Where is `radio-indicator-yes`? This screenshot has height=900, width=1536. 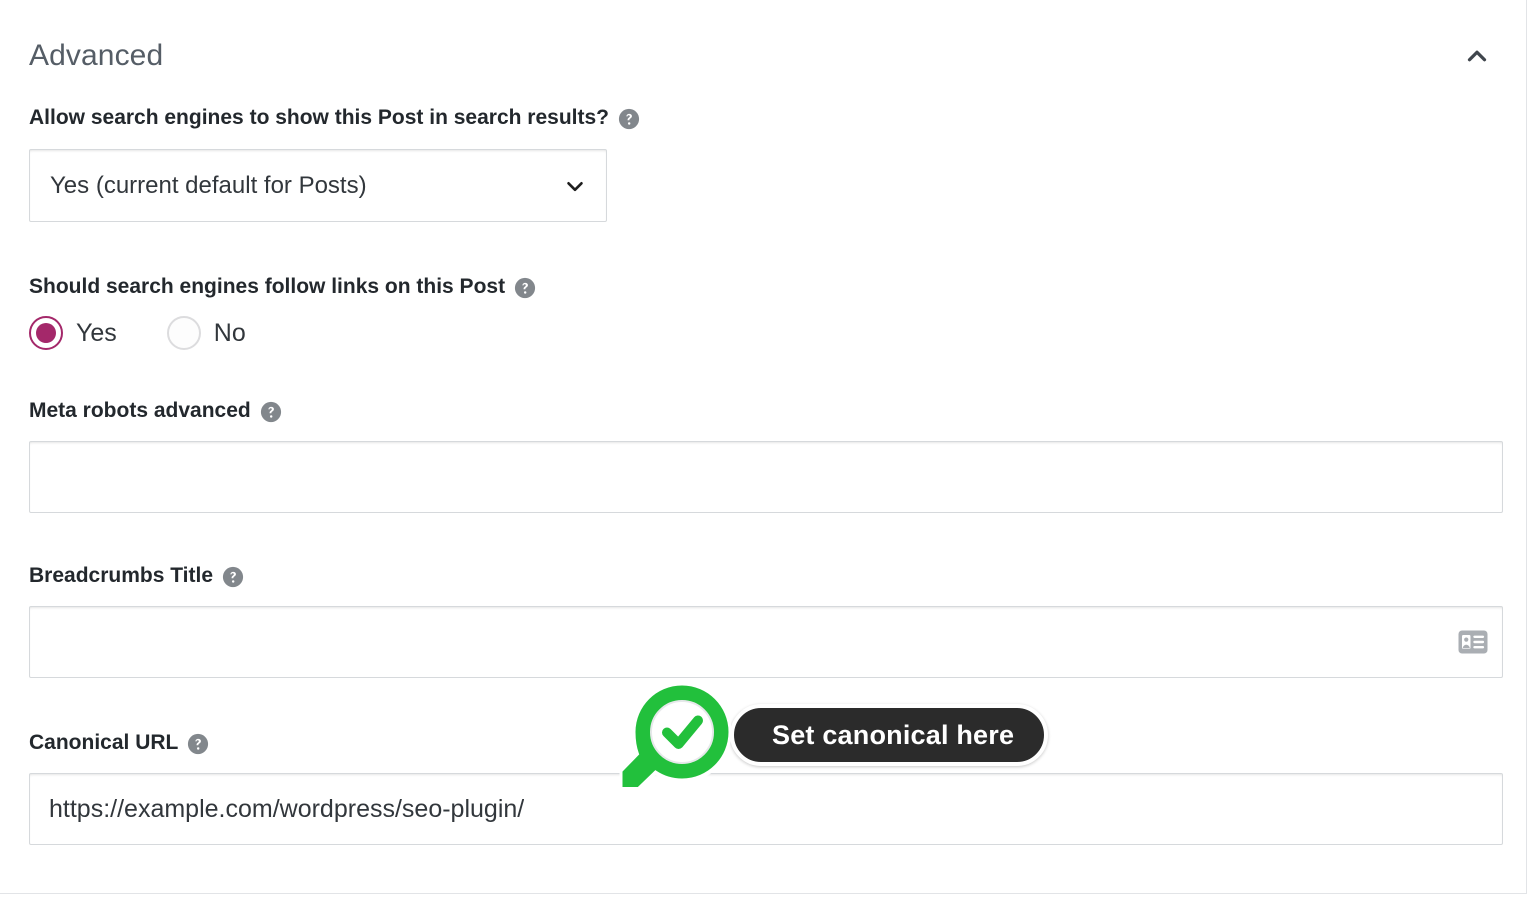
radio-indicator-yes is located at coordinates (46, 333).